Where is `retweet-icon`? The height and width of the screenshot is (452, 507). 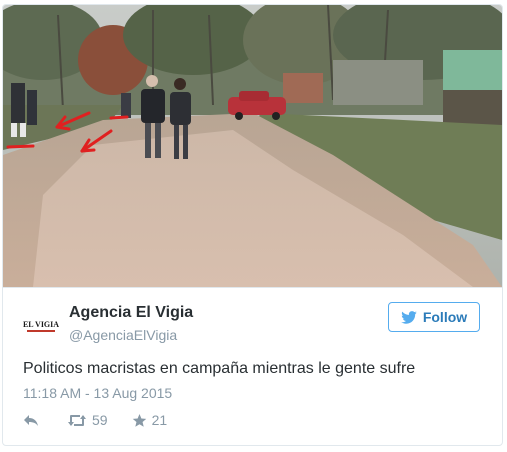
retweet-icon is located at coordinates (77, 420).